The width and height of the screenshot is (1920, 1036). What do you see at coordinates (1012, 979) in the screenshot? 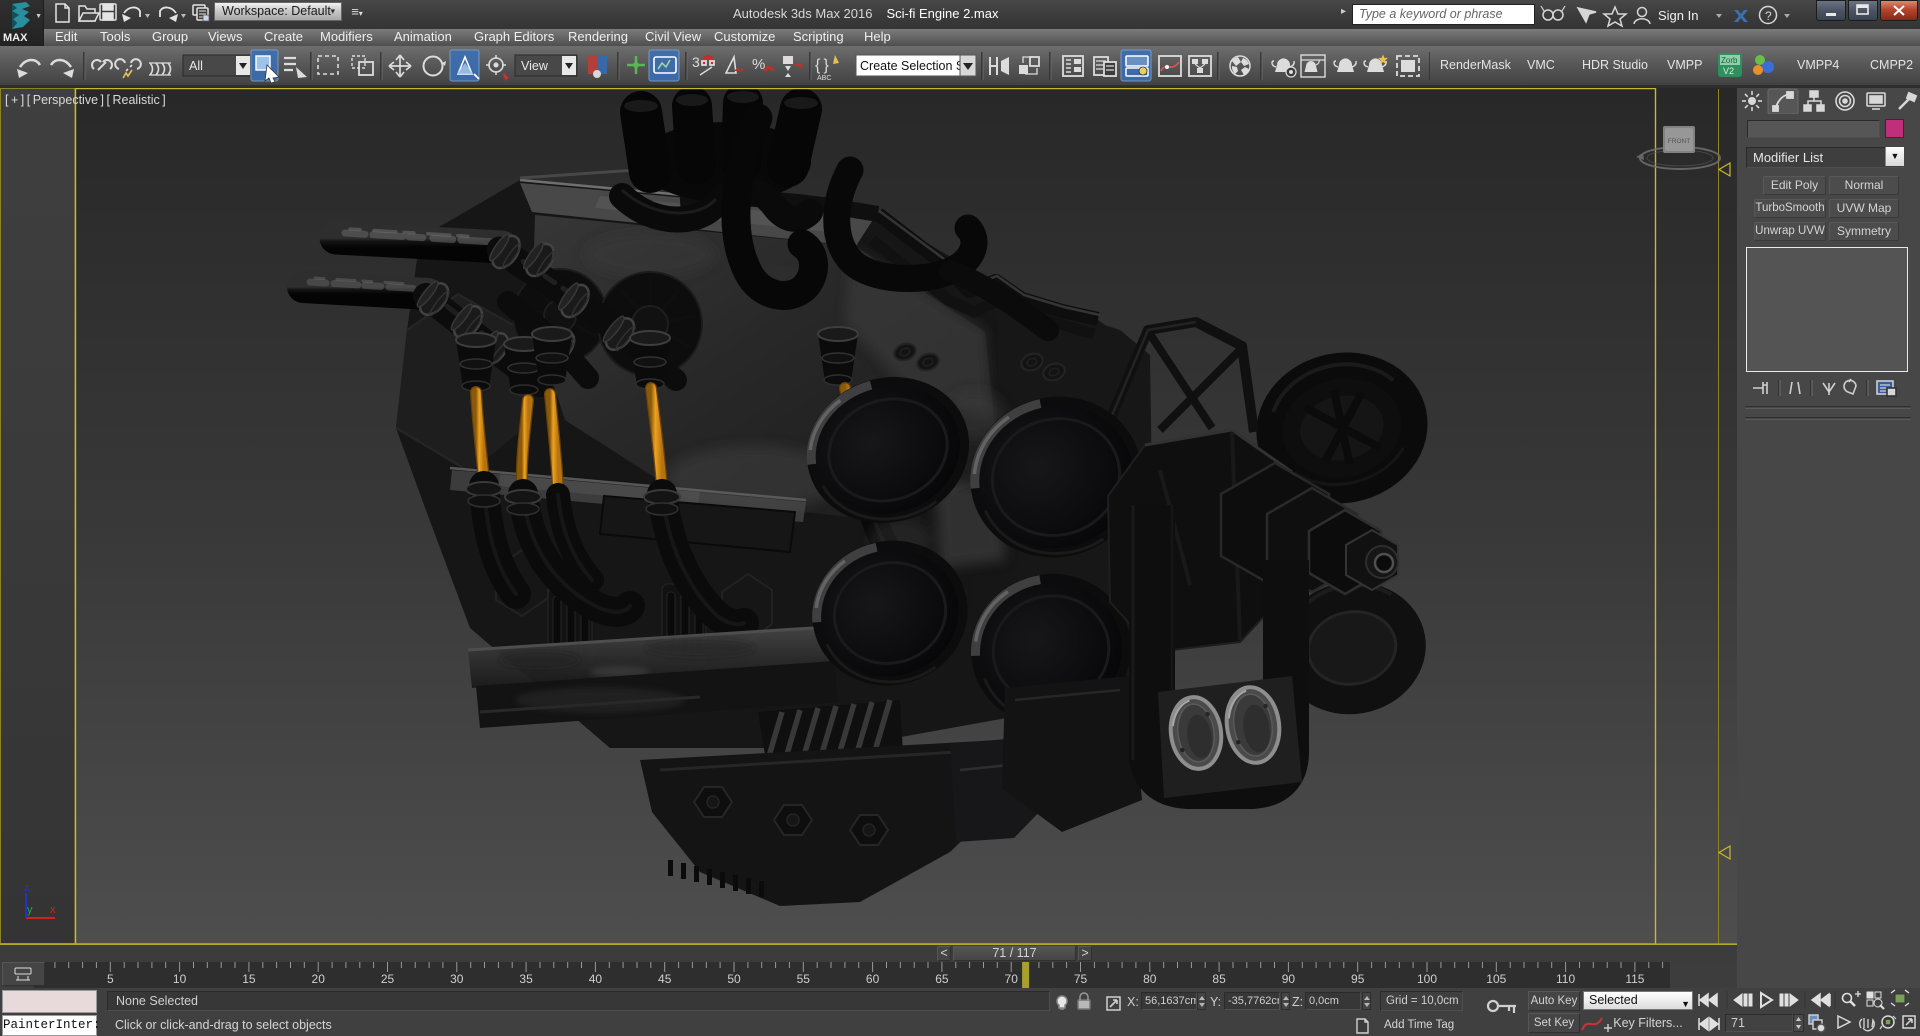
I see `svg-text: 70` at bounding box center [1012, 979].